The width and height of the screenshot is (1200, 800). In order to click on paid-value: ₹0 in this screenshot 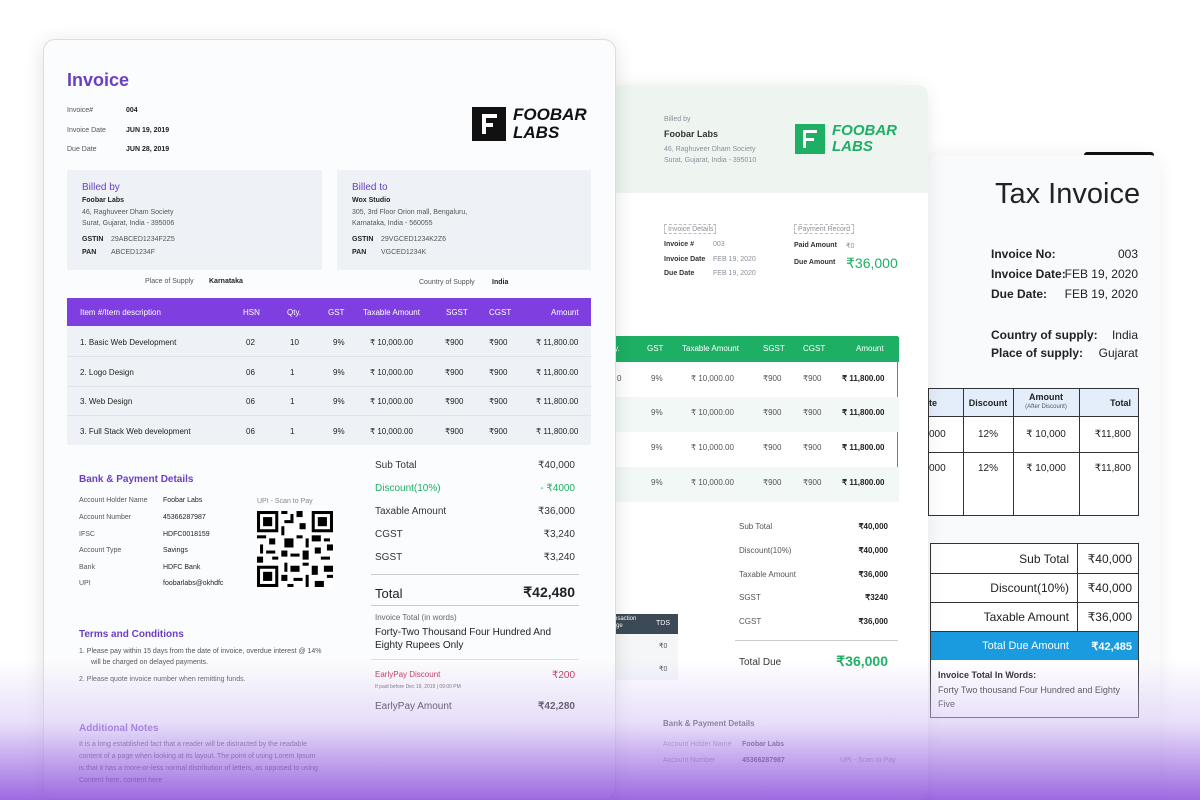, I will do `click(850, 246)`.